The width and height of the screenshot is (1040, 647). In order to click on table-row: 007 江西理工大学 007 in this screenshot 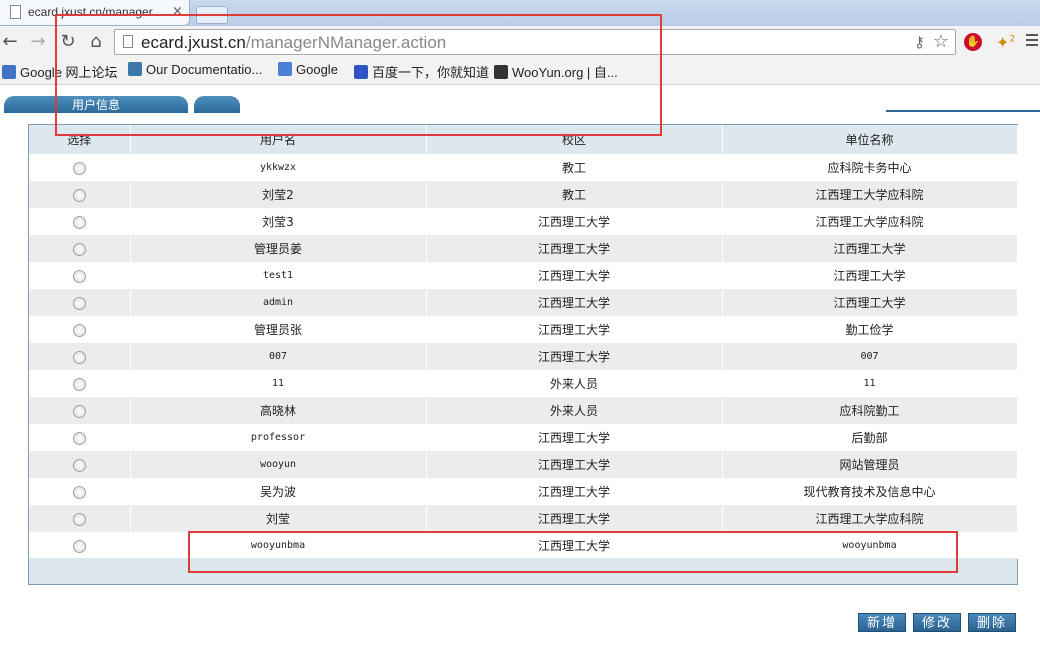, I will do `click(523, 356)`.